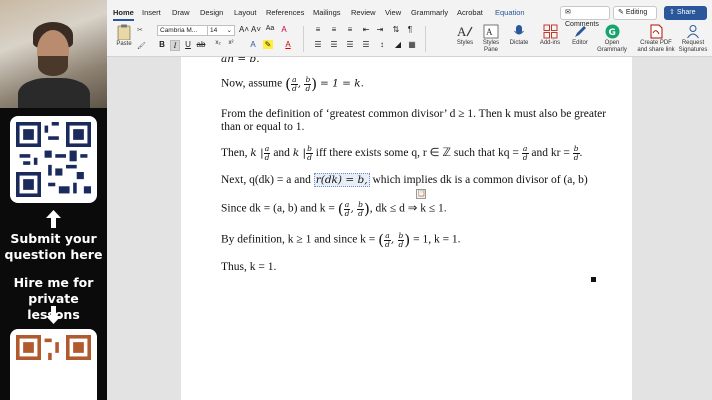  Describe the element at coordinates (181, 12) in the screenshot. I see `tab-draw: Draw` at that location.